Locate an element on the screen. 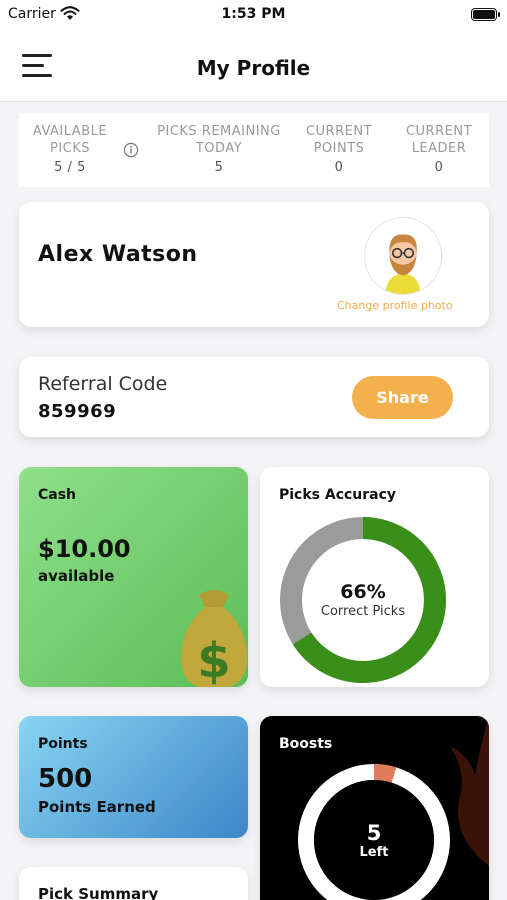 This screenshot has width=507, height=900. cash-caption: available is located at coordinates (76, 576).